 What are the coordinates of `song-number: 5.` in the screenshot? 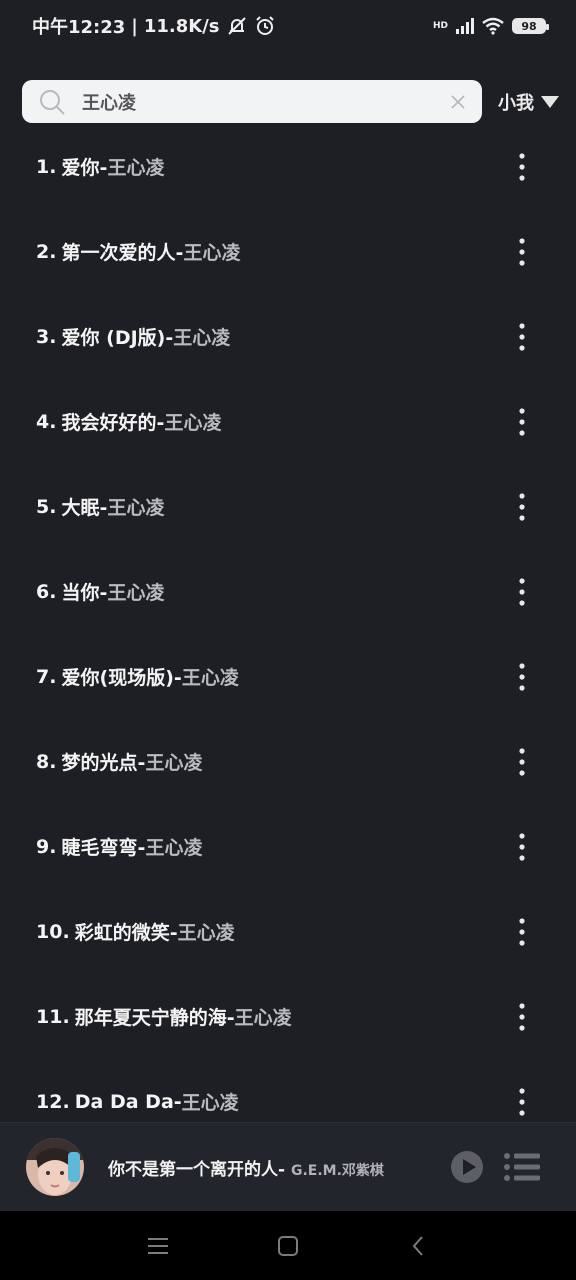 It's located at (46, 506).